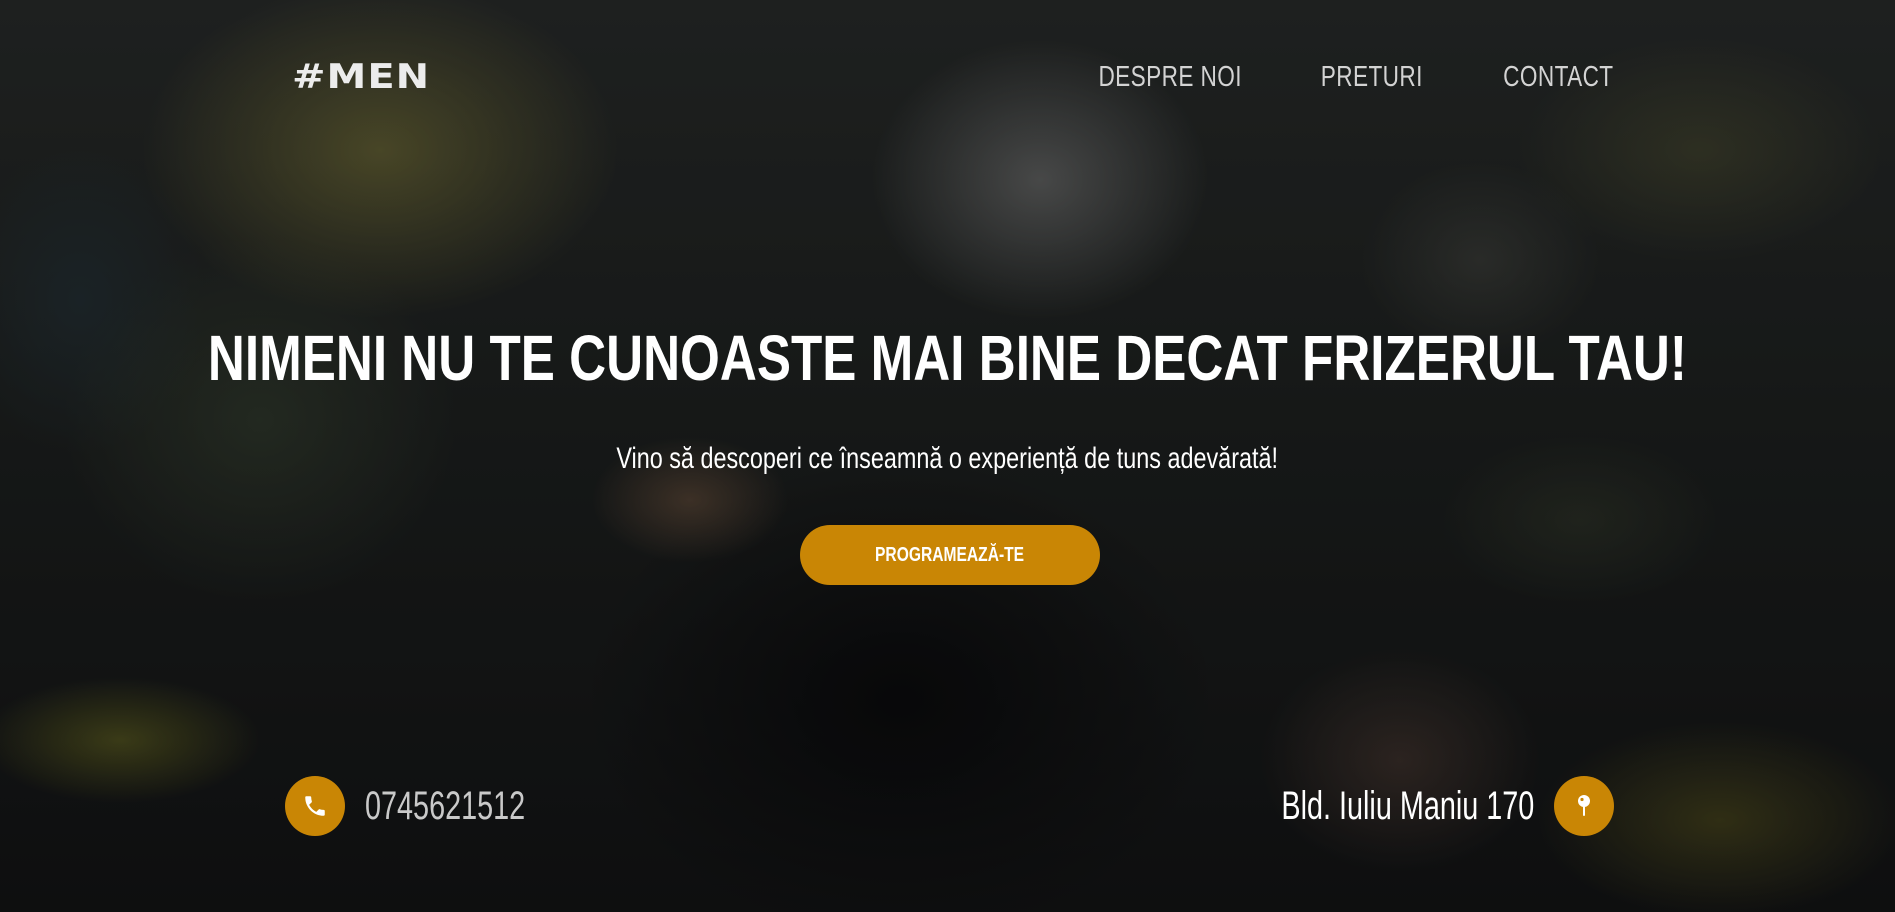 This screenshot has height=912, width=1895. What do you see at coordinates (445, 806) in the screenshot?
I see `phone-number-link: 0745621512` at bounding box center [445, 806].